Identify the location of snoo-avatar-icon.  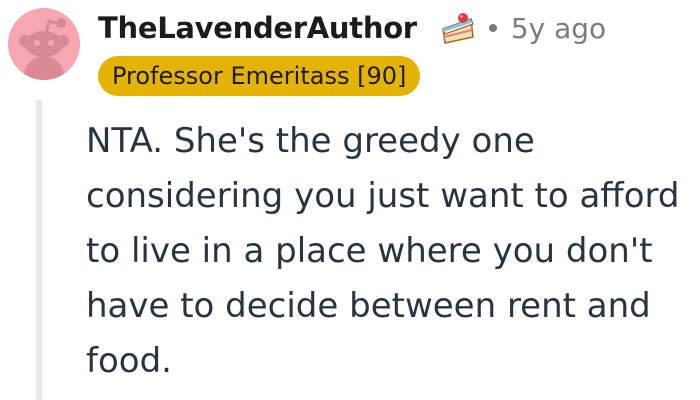
(44, 49).